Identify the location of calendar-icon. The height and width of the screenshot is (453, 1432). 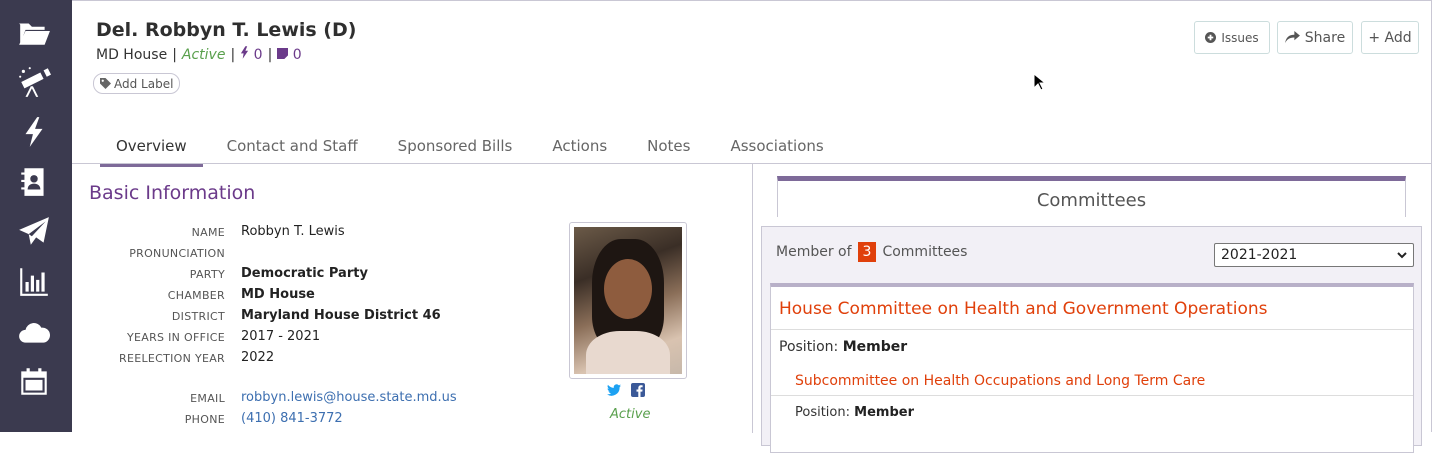
(34, 382).